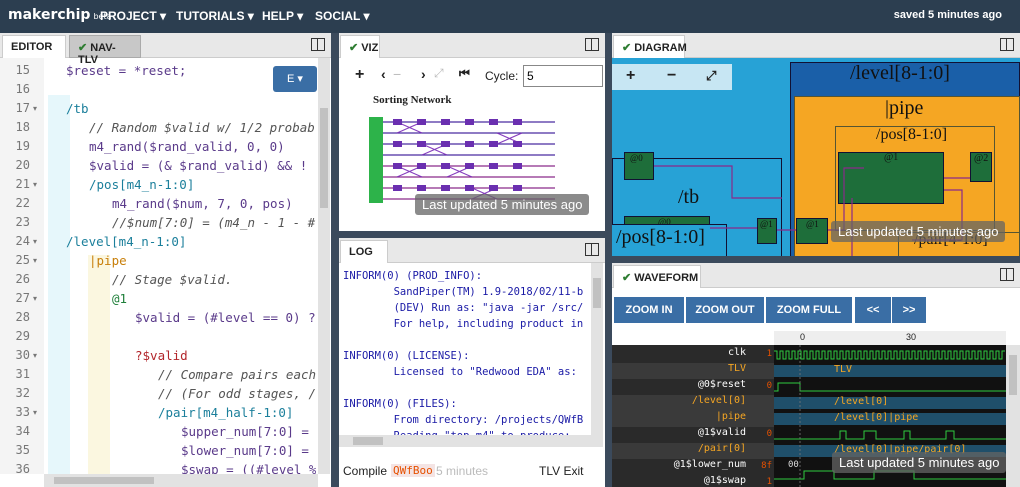 This screenshot has width=1020, height=487. Describe the element at coordinates (563, 76) in the screenshot. I see `cycle-input` at that location.